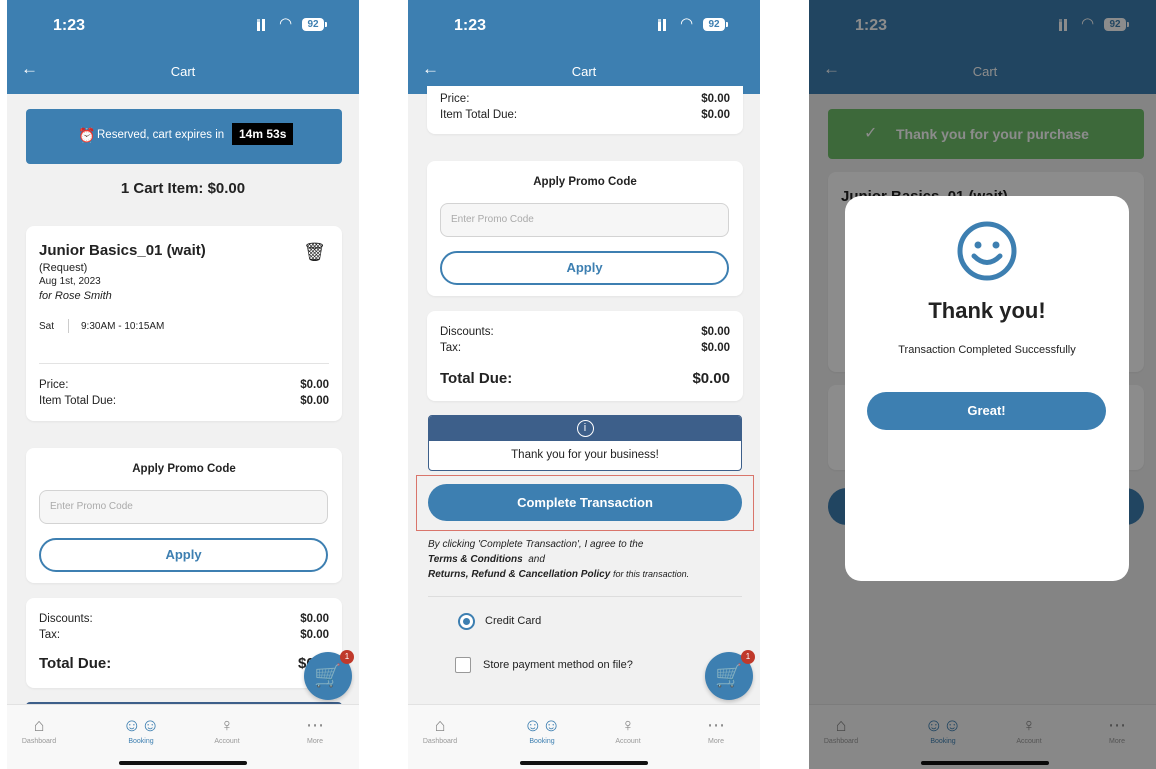 This screenshot has width=1156, height=769. I want to click on credit-card-label: Credit Card, so click(513, 621).